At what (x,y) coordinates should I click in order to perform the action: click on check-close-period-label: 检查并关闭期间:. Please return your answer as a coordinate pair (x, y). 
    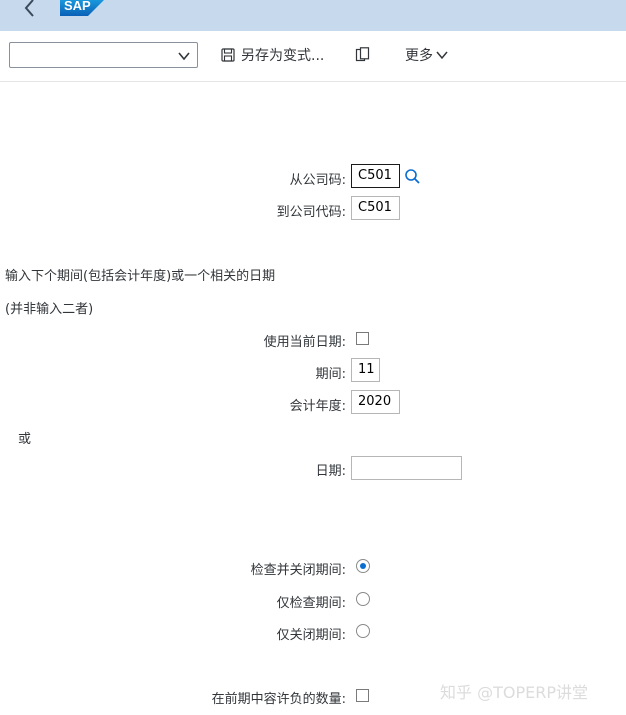
    Looking at the image, I should click on (298, 570).